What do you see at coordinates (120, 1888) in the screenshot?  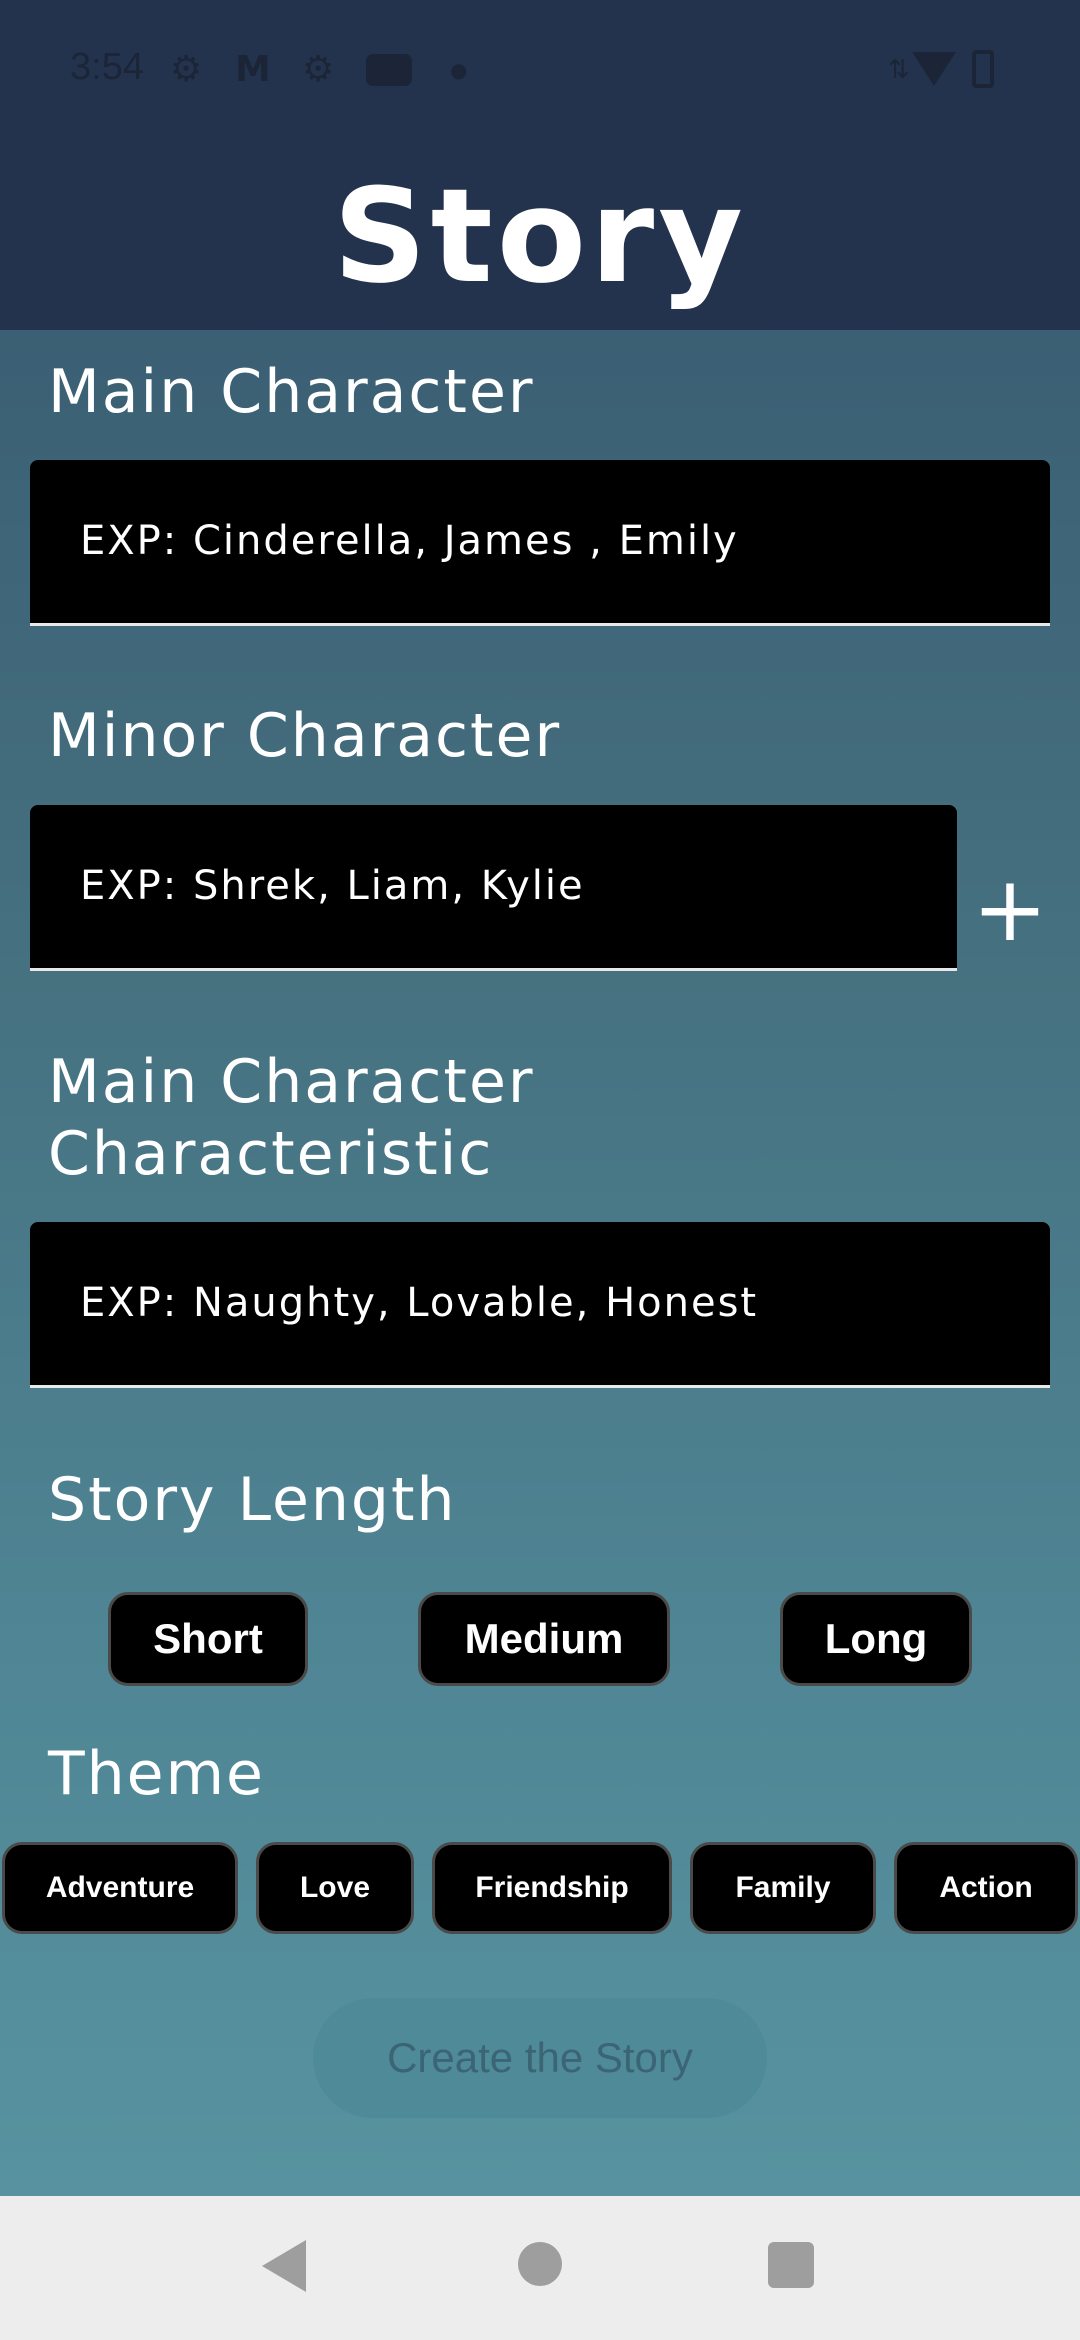 I see `theme-adventure-button: Adventure` at bounding box center [120, 1888].